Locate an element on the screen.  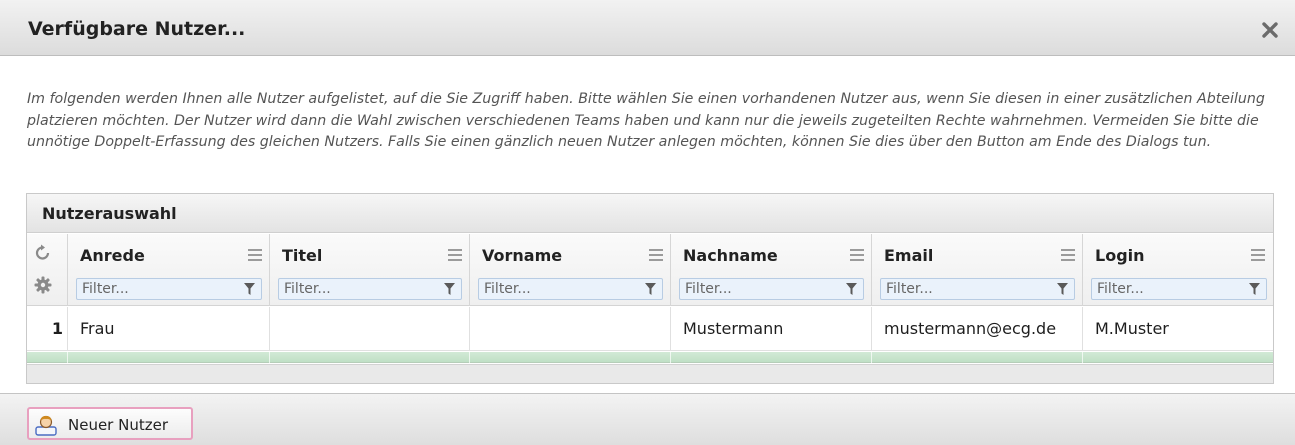
selected-table-row is located at coordinates (650, 357).